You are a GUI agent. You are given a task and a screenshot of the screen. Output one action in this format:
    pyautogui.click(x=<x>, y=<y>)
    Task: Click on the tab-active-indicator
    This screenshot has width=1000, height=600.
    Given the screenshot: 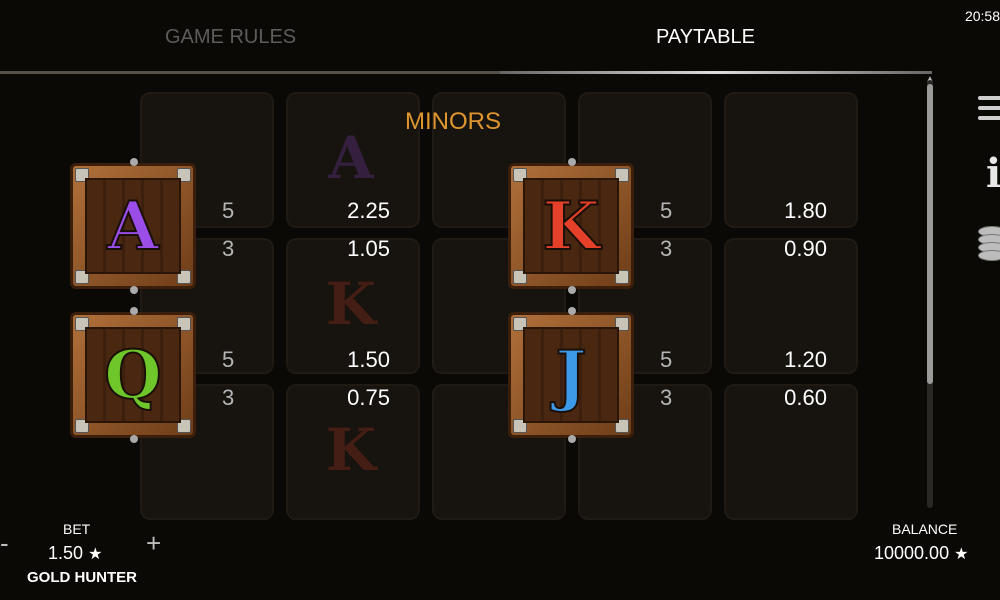 What is the action you would take?
    pyautogui.click(x=716, y=72)
    